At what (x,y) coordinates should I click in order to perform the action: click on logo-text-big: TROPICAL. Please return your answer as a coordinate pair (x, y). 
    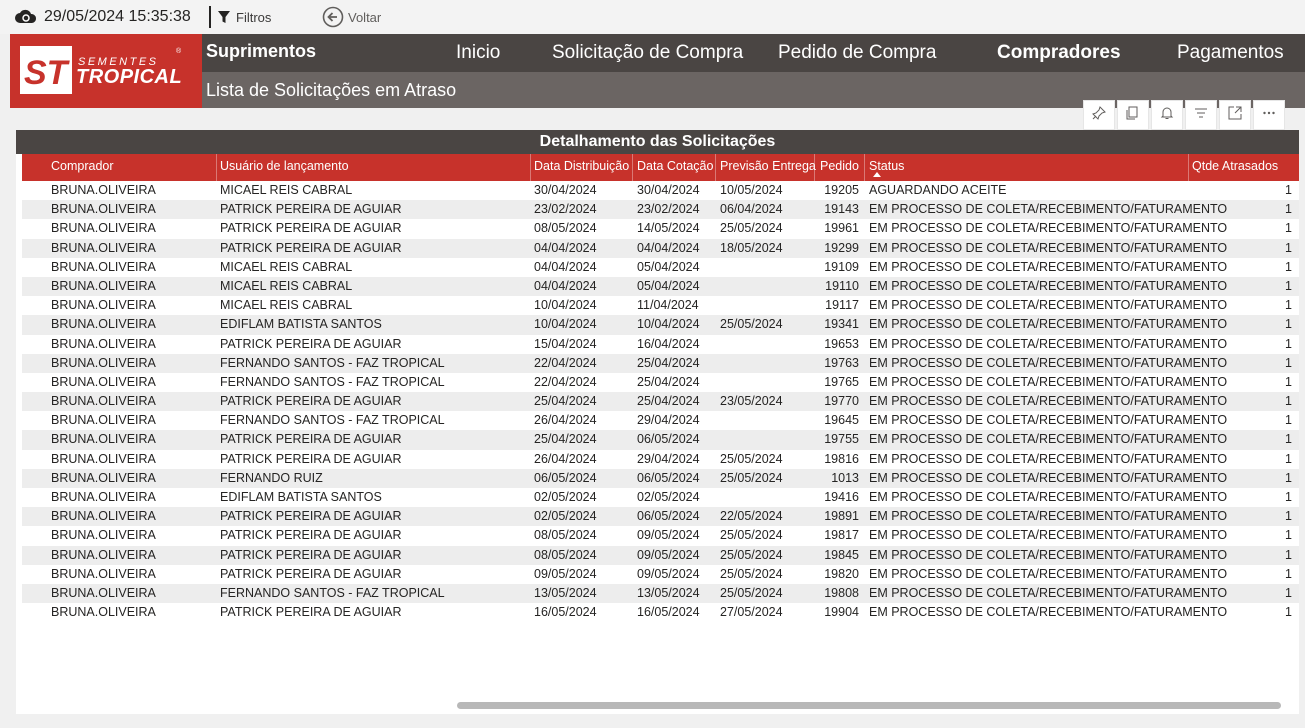
    Looking at the image, I should click on (129, 77).